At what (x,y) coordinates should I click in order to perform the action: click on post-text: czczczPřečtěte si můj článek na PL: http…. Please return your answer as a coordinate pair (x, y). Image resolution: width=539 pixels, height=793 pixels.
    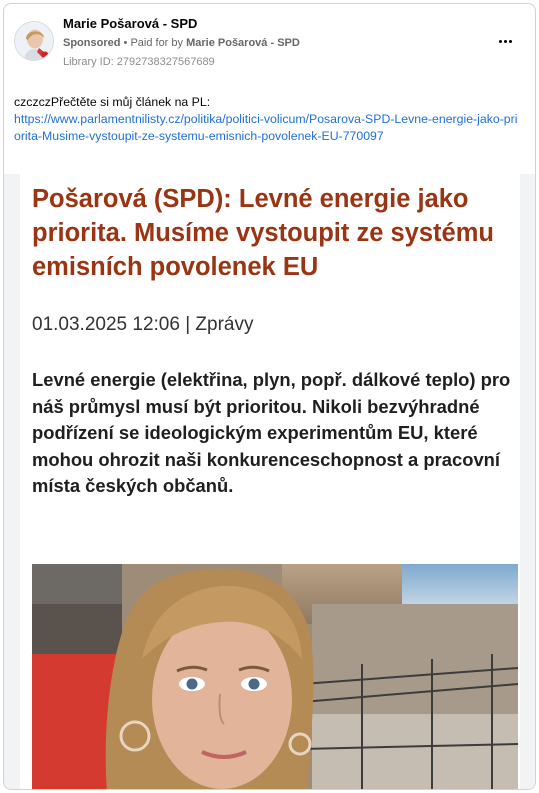
    Looking at the image, I should click on (266, 119).